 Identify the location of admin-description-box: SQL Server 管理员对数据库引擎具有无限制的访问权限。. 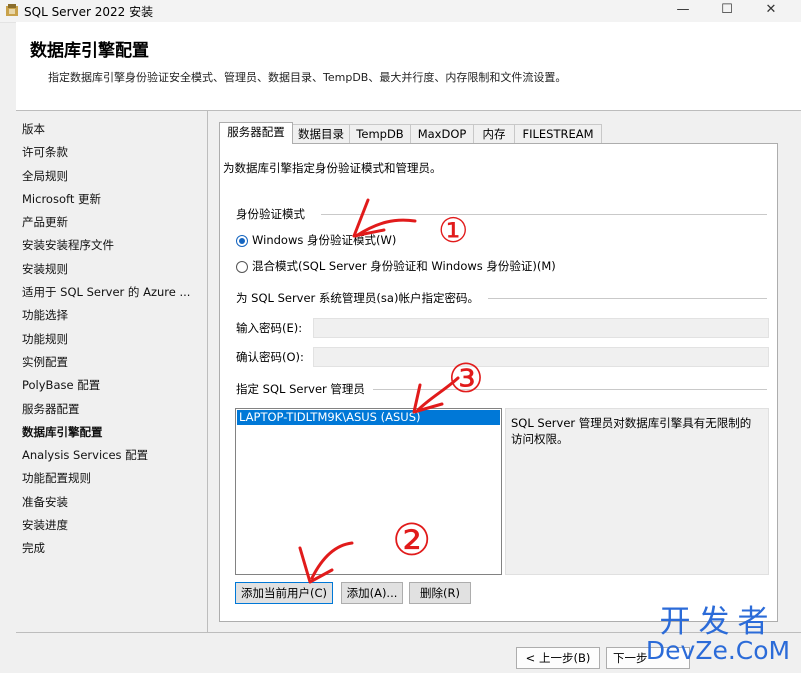
(637, 491).